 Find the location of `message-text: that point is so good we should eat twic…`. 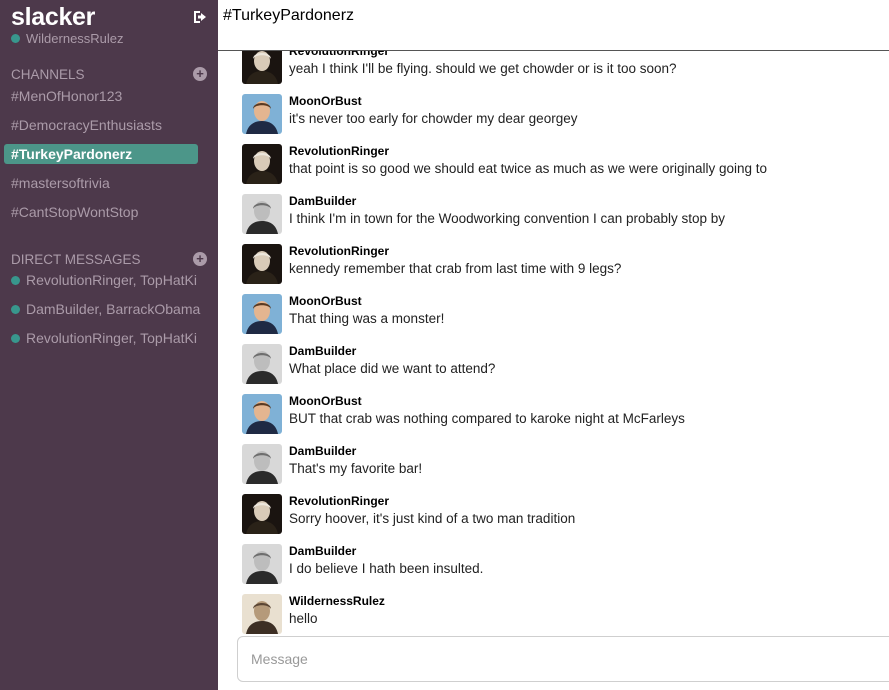

message-text: that point is so good we should eat twic… is located at coordinates (528, 168).